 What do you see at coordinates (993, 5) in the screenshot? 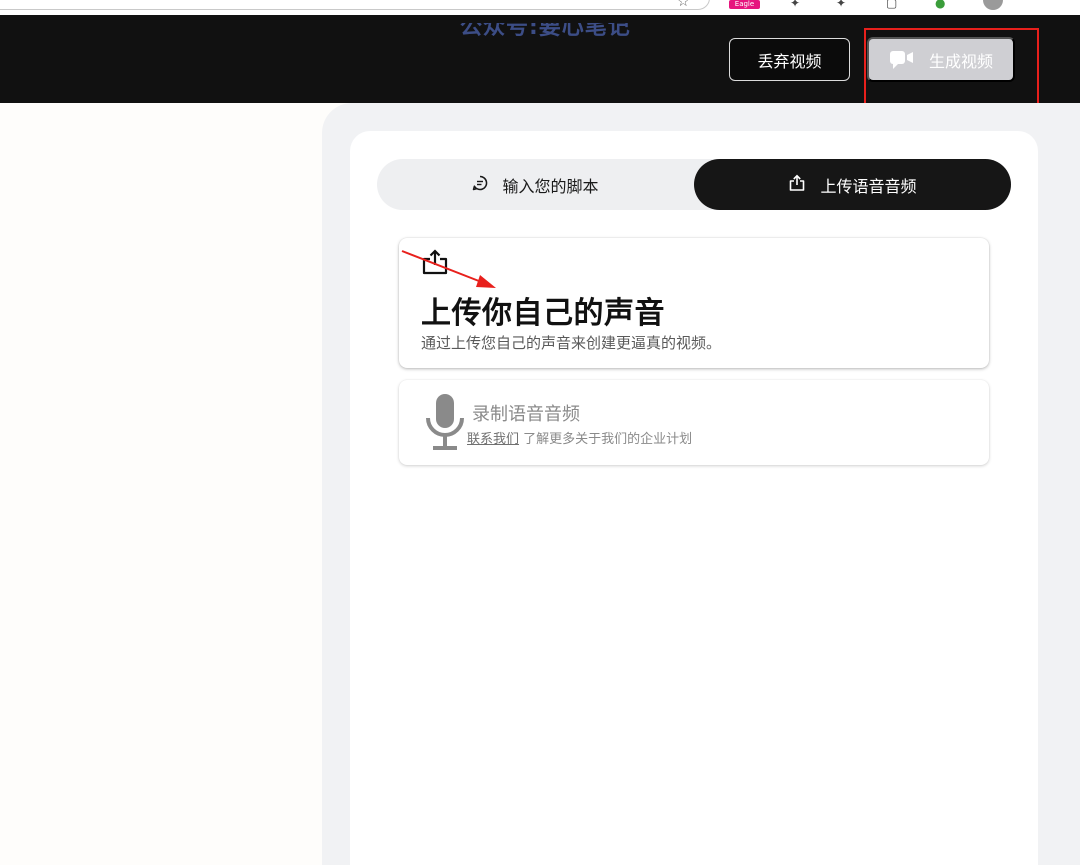
I see `profile-avatar-icon` at bounding box center [993, 5].